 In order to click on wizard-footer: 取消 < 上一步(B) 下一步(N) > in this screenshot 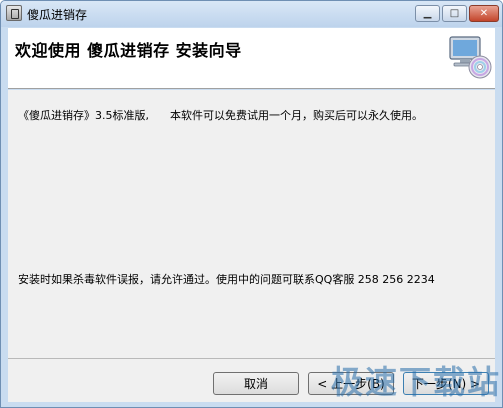, I will do `click(251, 380)`.